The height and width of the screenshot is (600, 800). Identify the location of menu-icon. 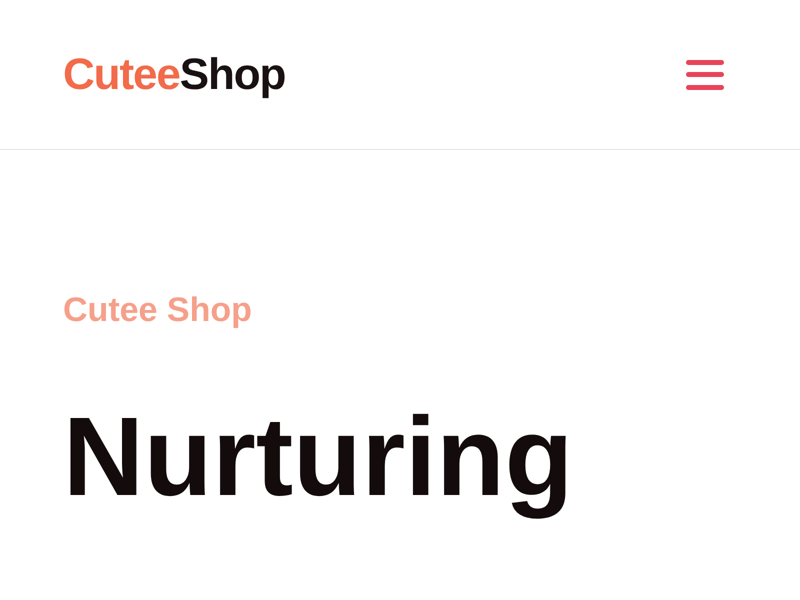
(705, 74).